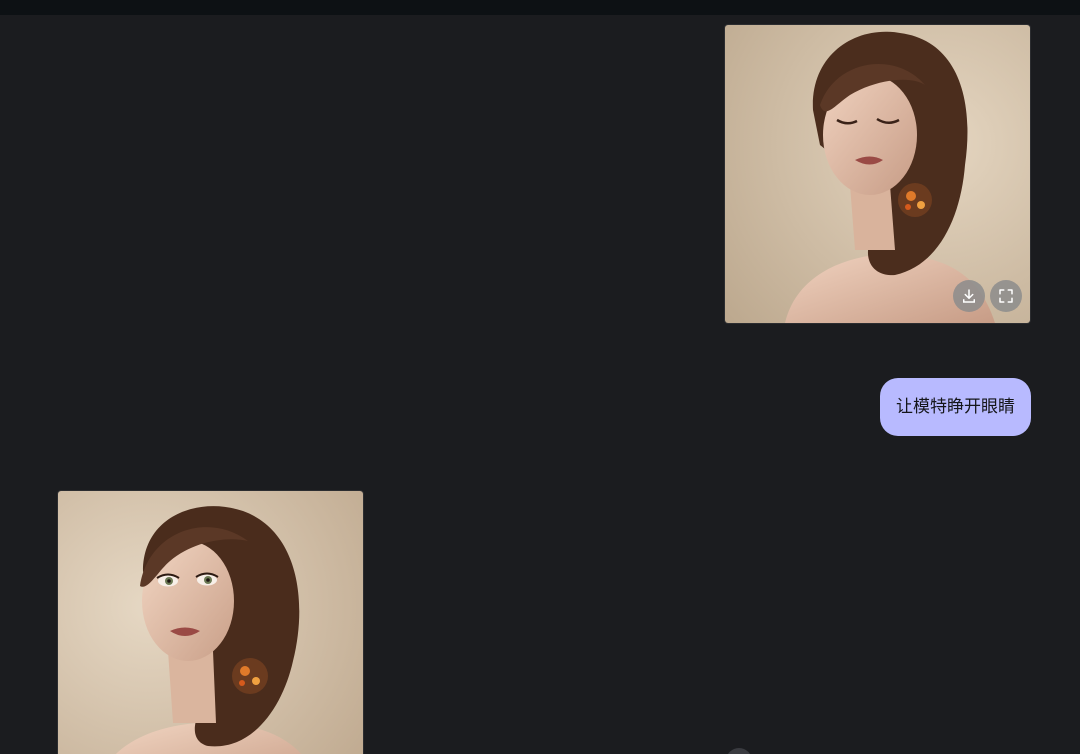 This screenshot has height=754, width=1080. What do you see at coordinates (955, 407) in the screenshot?
I see `user-message-bubble: 让模特睁开眼睛` at bounding box center [955, 407].